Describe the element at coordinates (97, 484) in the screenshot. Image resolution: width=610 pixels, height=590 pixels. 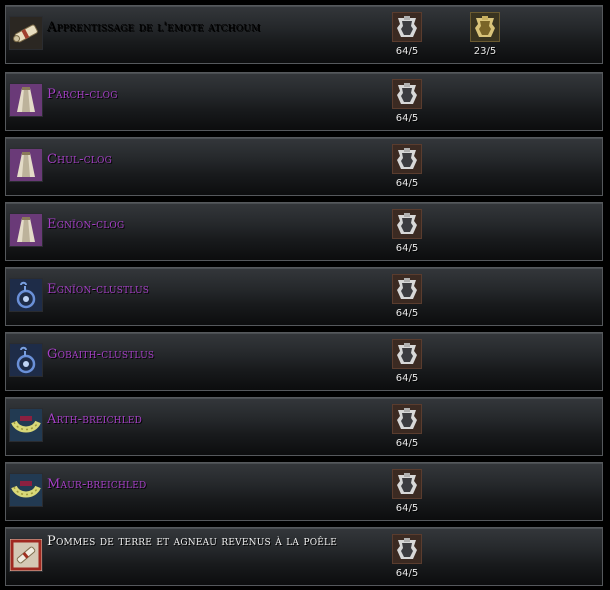
I see `recipe-name: Maur-breichled` at that location.